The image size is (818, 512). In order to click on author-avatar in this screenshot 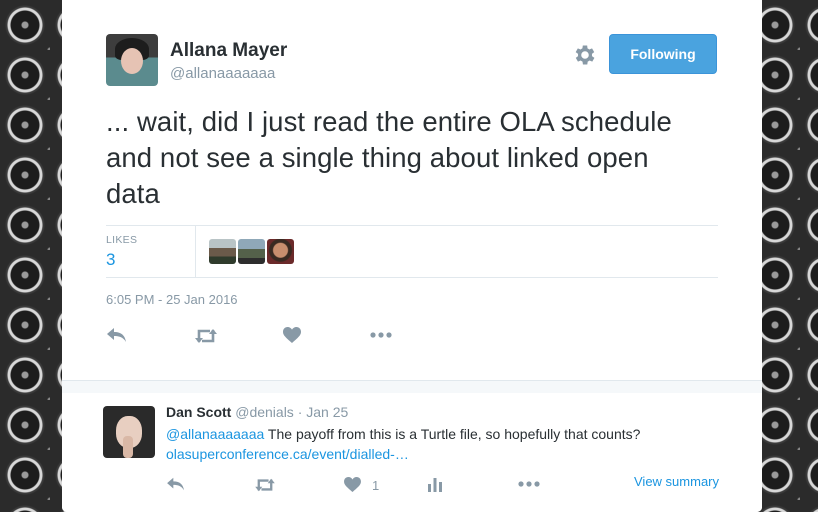, I will do `click(132, 60)`.